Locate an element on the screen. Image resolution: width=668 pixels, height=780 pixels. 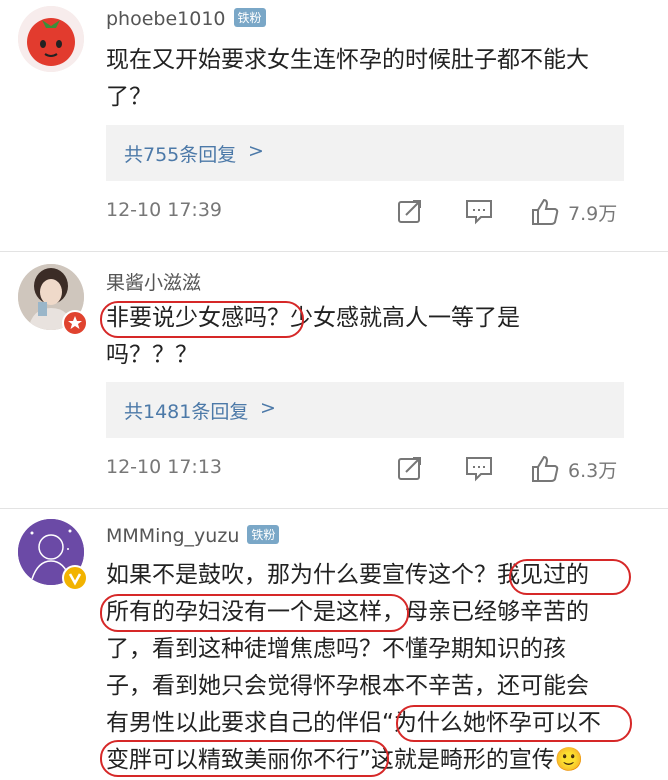
username: 果酱小滋滋 is located at coordinates (153, 281).